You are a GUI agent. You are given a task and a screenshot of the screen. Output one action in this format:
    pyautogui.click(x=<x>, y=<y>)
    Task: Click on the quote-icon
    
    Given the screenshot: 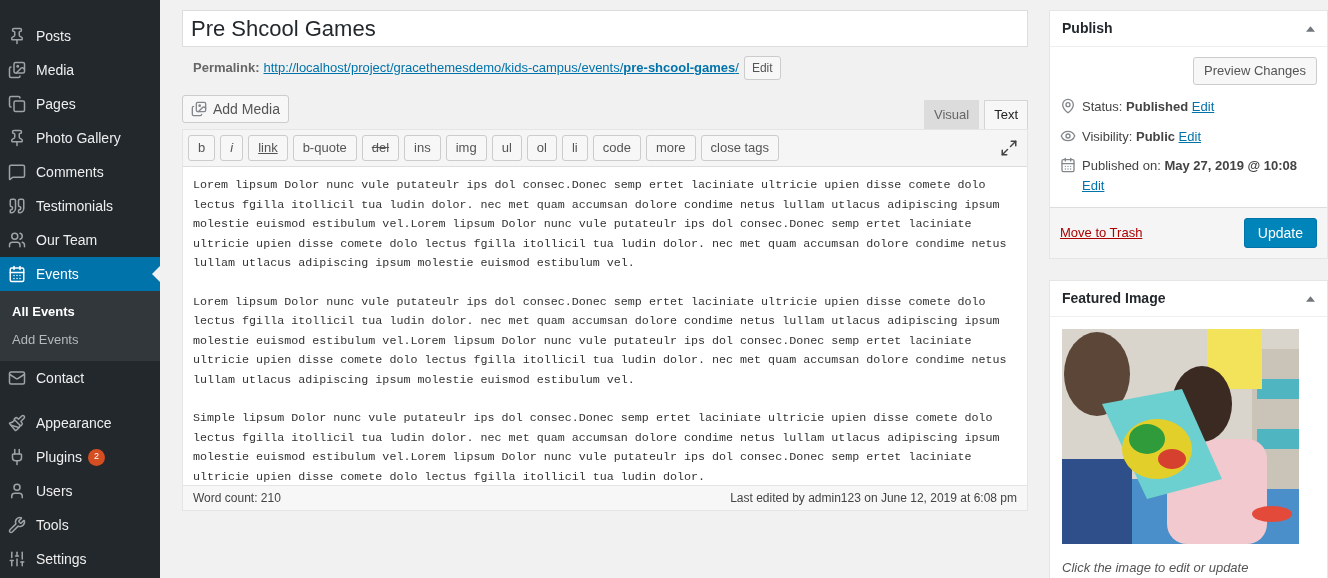 What is the action you would take?
    pyautogui.click(x=17, y=206)
    